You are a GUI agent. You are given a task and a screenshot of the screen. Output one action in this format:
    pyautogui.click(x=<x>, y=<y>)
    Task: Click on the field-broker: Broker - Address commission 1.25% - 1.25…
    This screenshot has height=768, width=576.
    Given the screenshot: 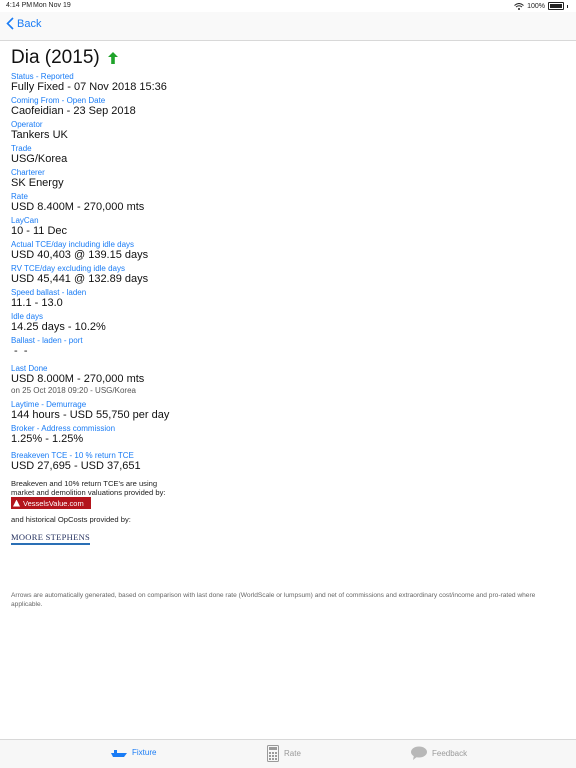 What is the action you would take?
    pyautogui.click(x=281, y=435)
    